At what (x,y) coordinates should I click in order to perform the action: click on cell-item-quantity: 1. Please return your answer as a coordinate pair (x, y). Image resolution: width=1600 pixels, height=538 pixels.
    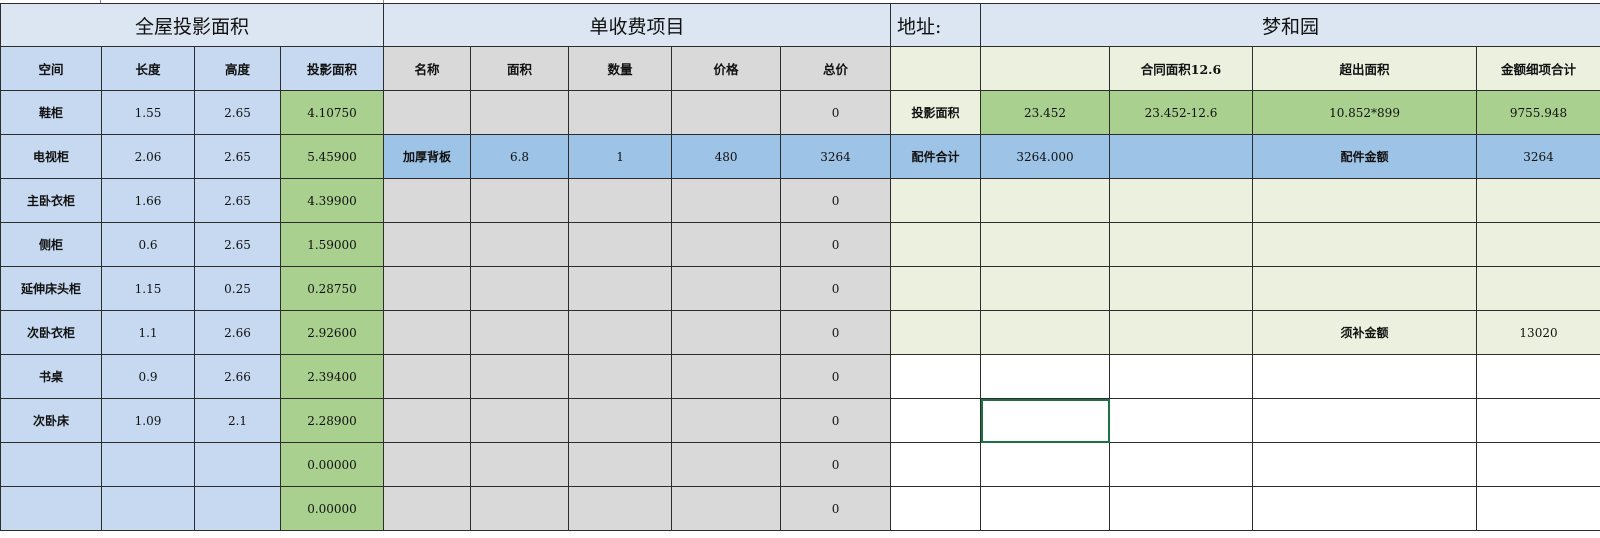
    Looking at the image, I should click on (620, 156).